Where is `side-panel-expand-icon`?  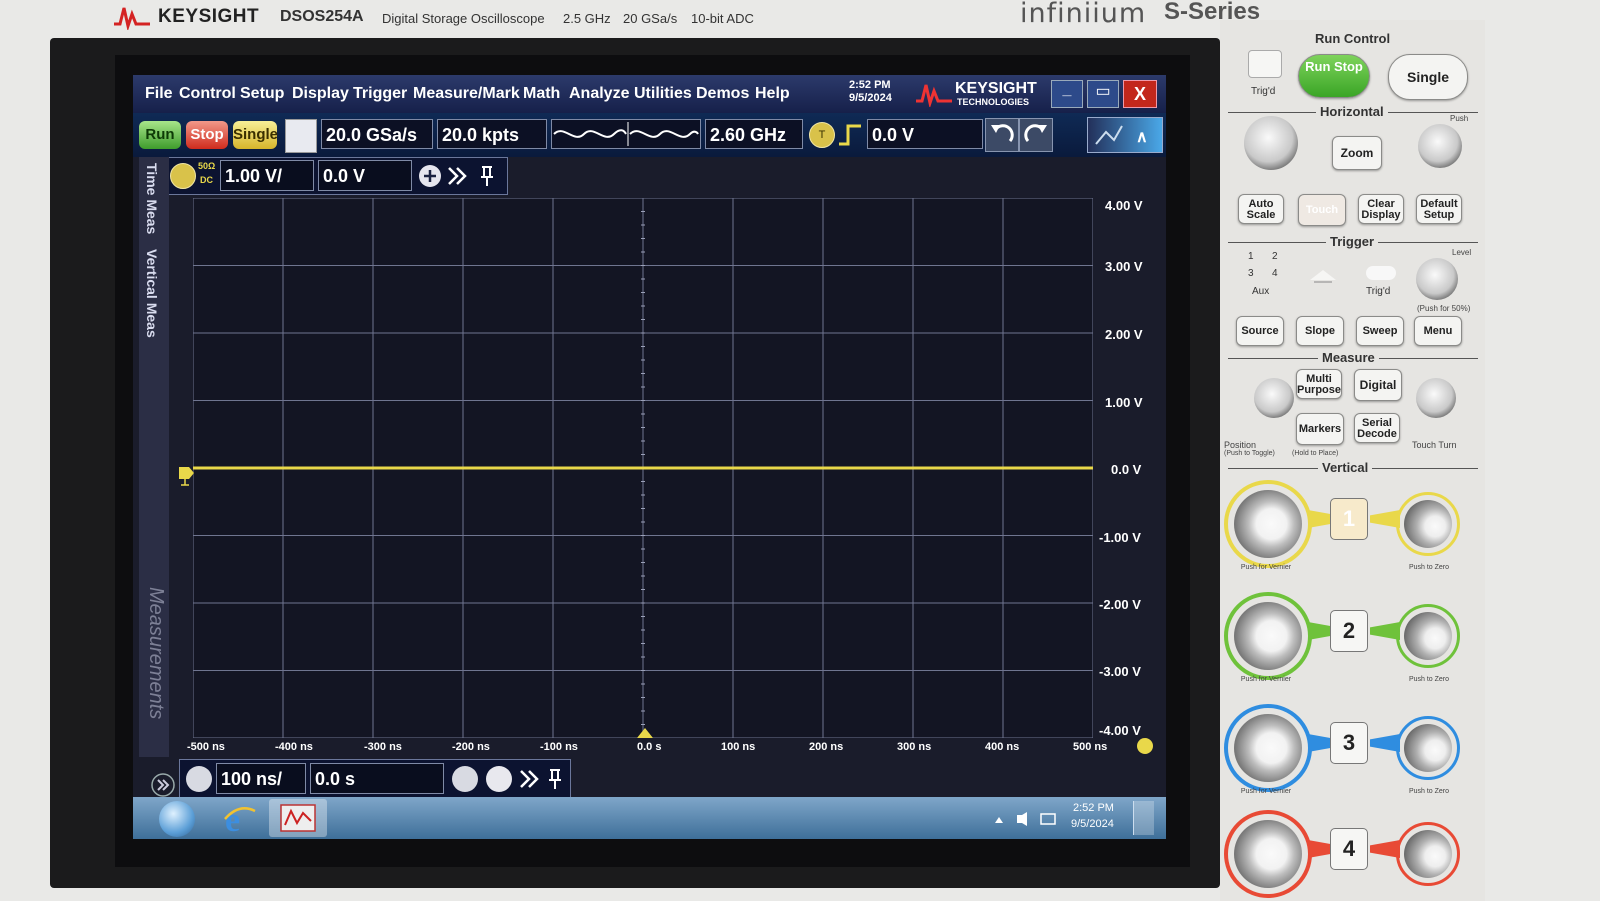 side-panel-expand-icon is located at coordinates (163, 785).